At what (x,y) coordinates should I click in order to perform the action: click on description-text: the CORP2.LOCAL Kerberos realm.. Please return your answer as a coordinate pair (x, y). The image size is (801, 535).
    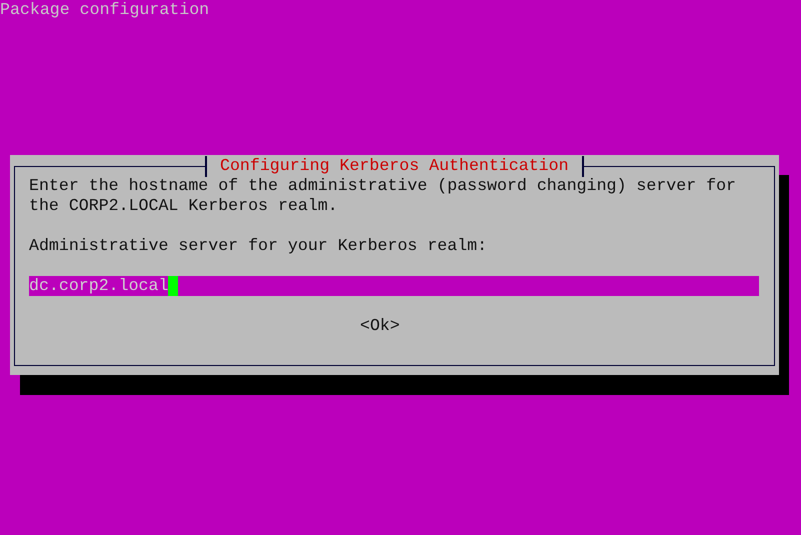
    Looking at the image, I should click on (183, 206).